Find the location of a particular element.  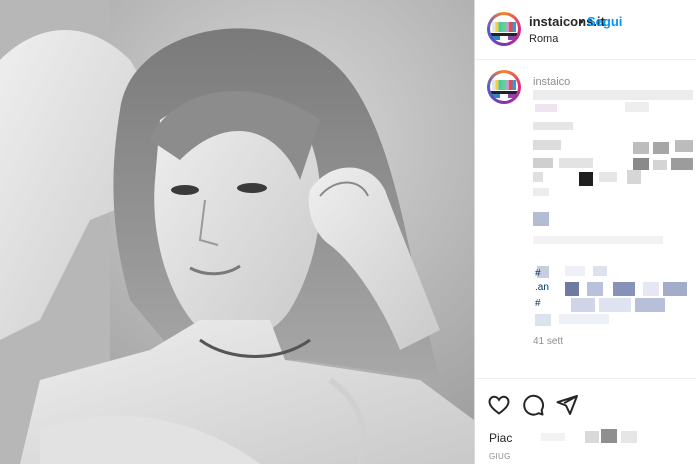

hashtag-fragment-2: .an is located at coordinates (542, 287).